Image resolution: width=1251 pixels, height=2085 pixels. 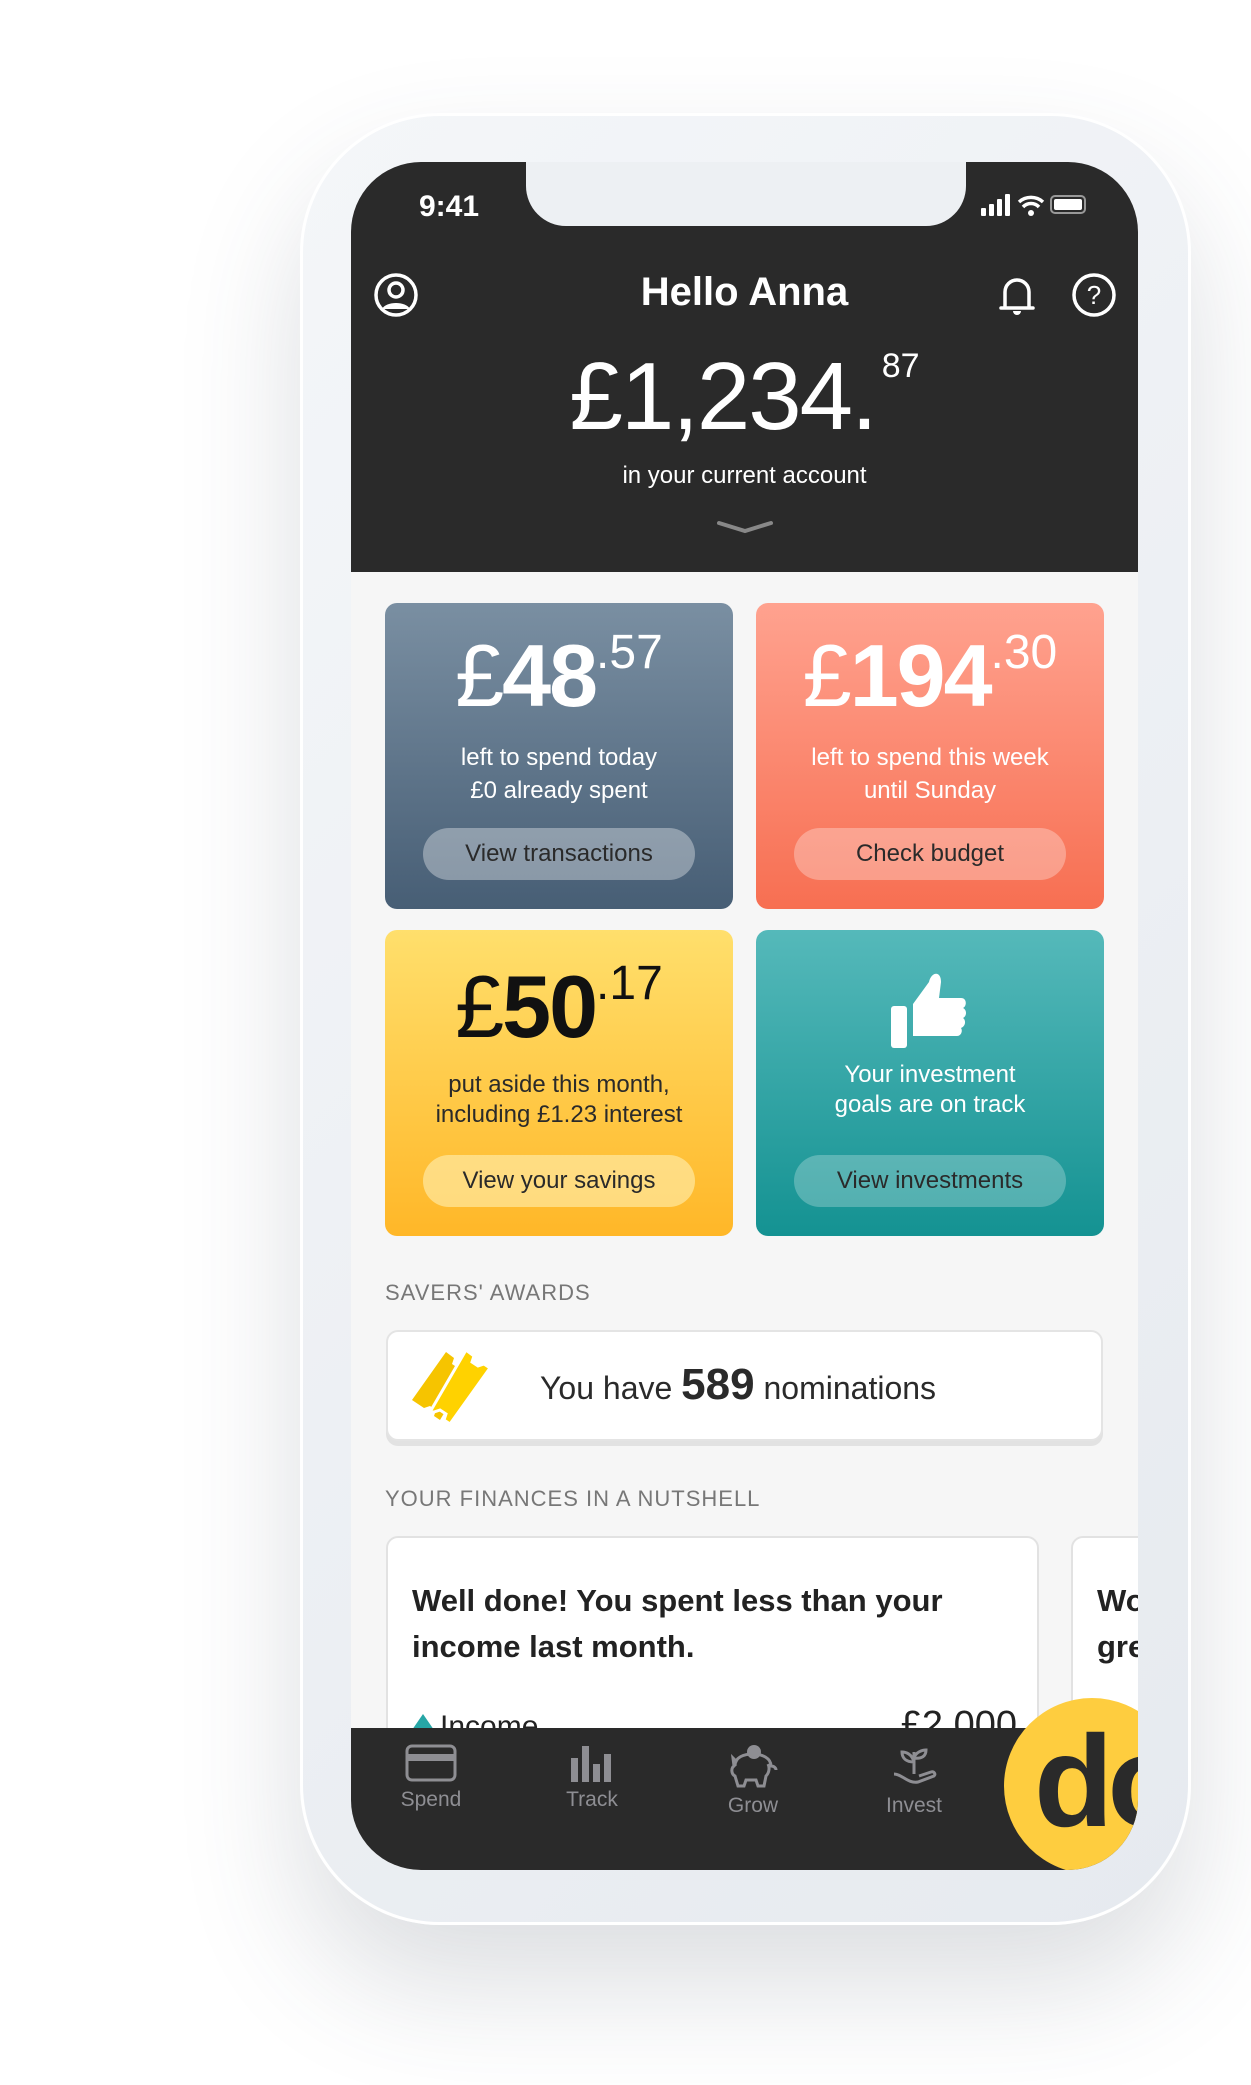 I want to click on view-transactions-button: View transactions, so click(x=559, y=854).